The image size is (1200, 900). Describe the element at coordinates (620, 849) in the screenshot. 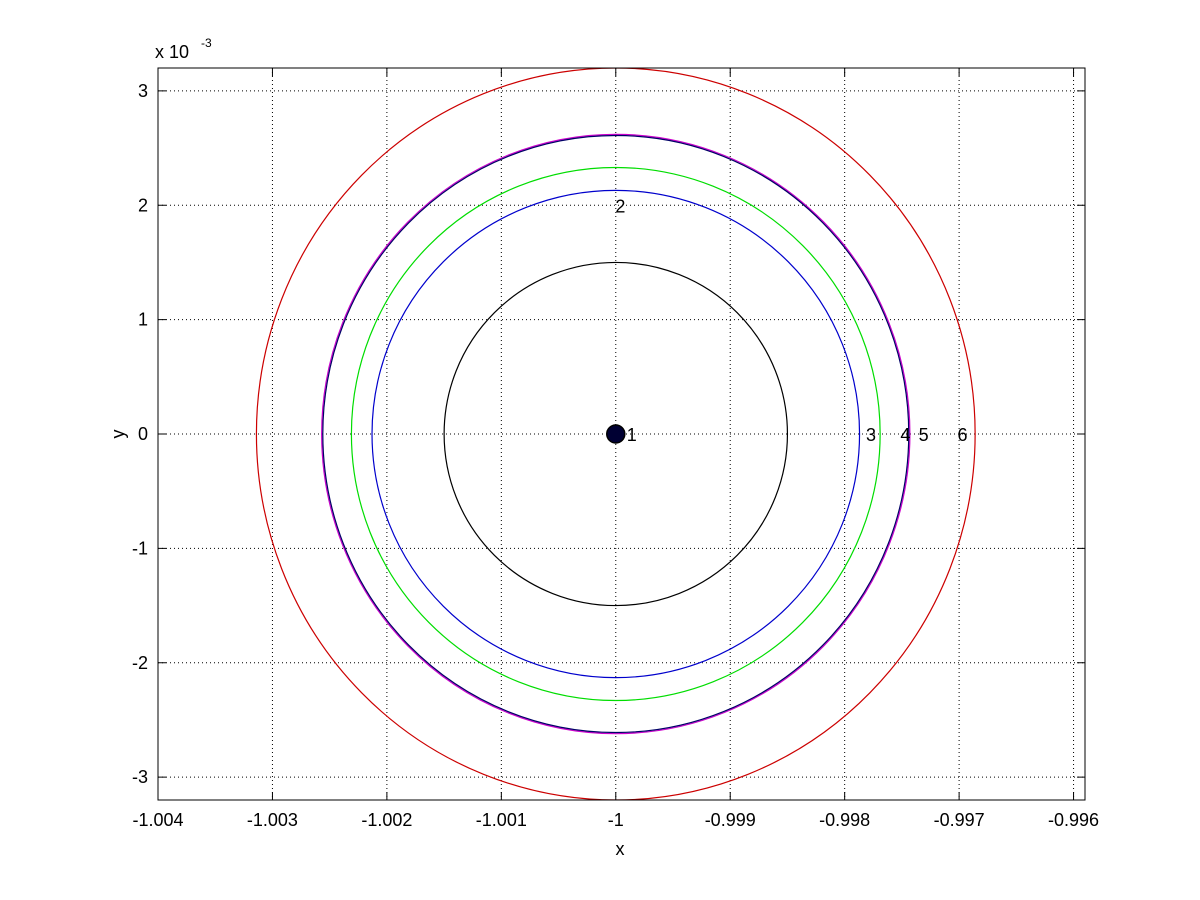

I see `x-axis-label: x` at that location.